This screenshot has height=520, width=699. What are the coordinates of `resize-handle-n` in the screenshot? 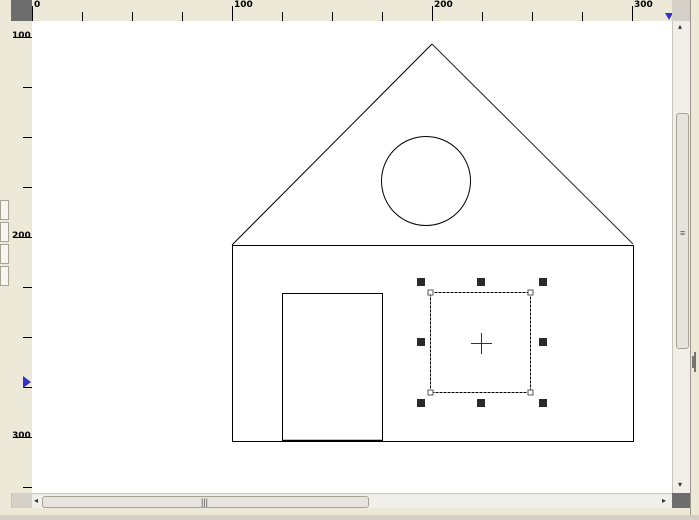 It's located at (481, 282).